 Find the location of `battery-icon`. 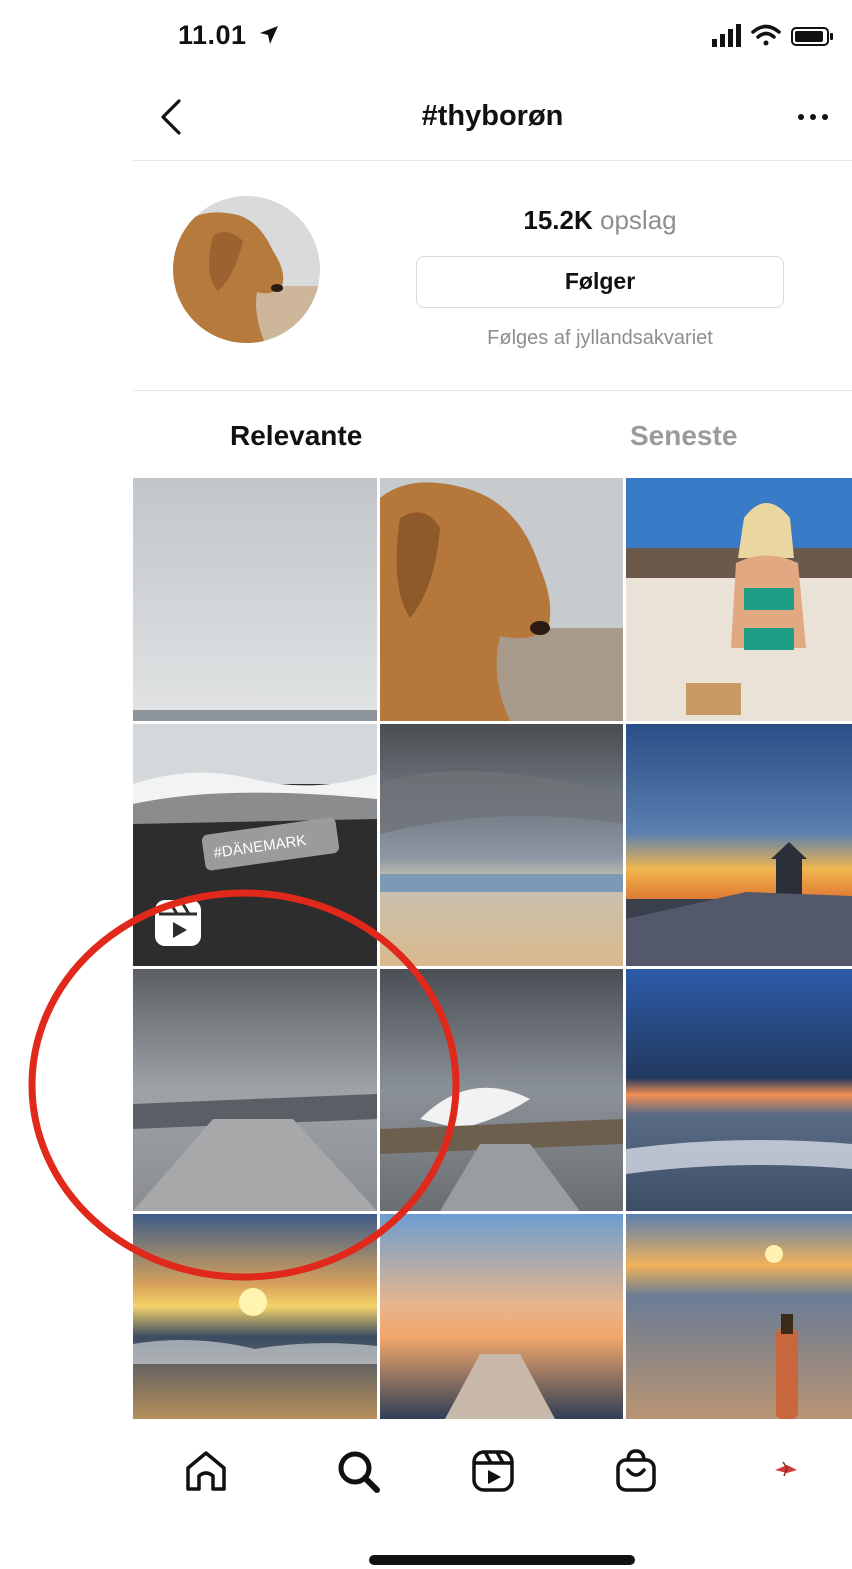

battery-icon is located at coordinates (812, 36).